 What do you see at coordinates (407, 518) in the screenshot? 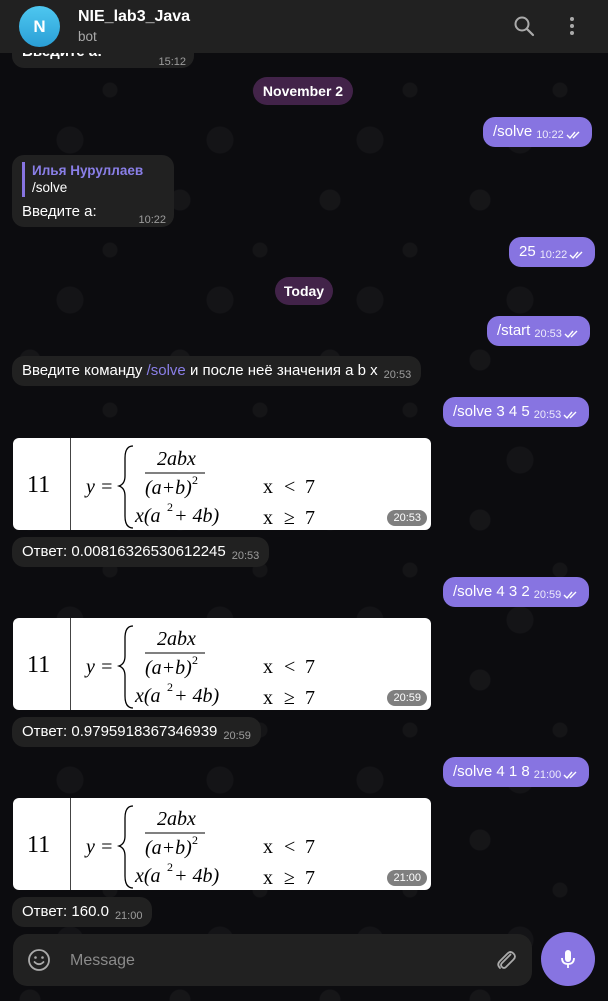
I see `image-time: 20:53` at bounding box center [407, 518].